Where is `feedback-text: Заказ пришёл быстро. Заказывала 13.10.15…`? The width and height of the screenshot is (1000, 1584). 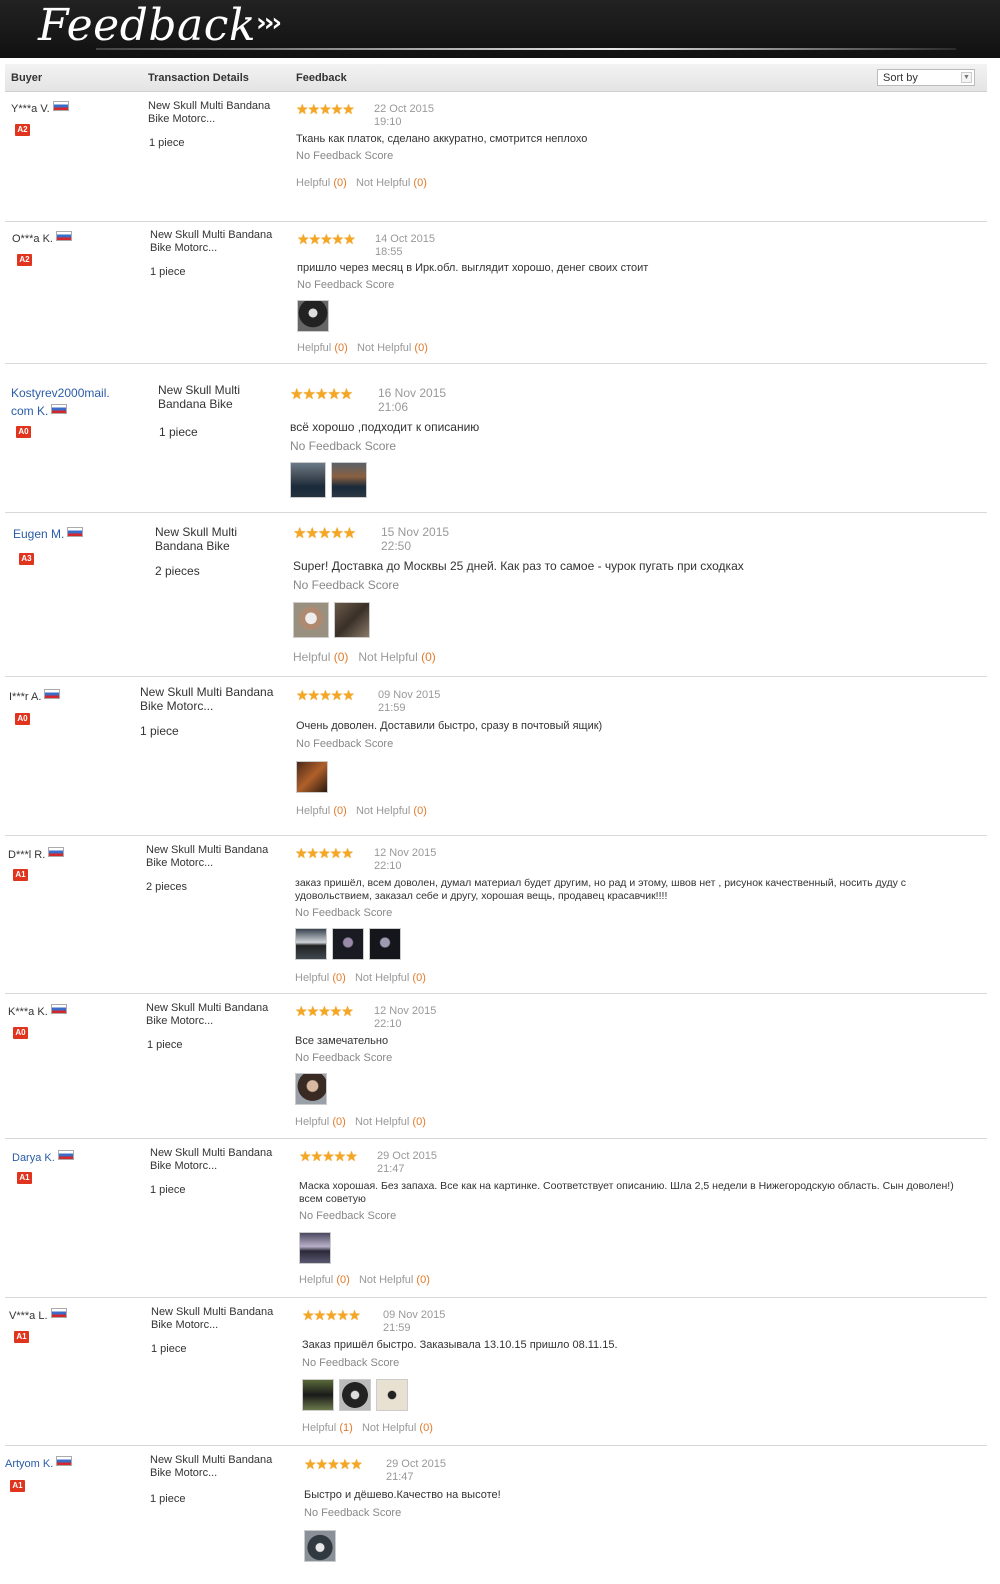 feedback-text: Заказ пришёл быстро. Заказывала 13.10.15… is located at coordinates (460, 1345).